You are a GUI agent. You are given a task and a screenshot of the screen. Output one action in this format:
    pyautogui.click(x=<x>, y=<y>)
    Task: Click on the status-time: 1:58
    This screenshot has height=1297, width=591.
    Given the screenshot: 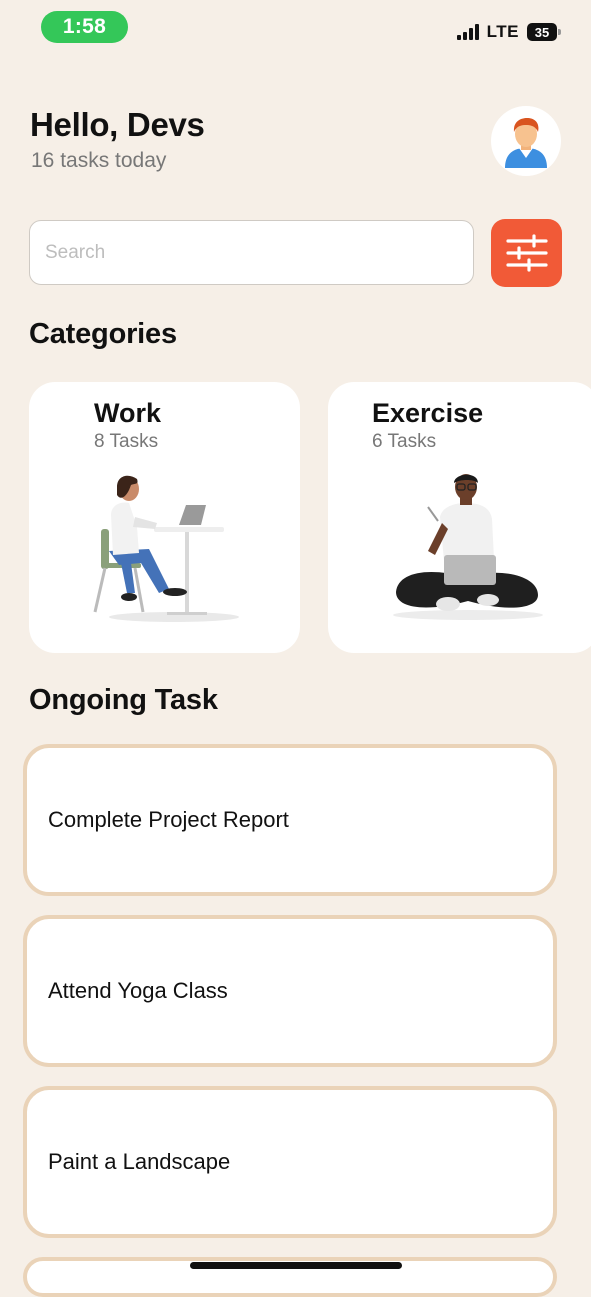 What is the action you would take?
    pyautogui.click(x=84, y=27)
    